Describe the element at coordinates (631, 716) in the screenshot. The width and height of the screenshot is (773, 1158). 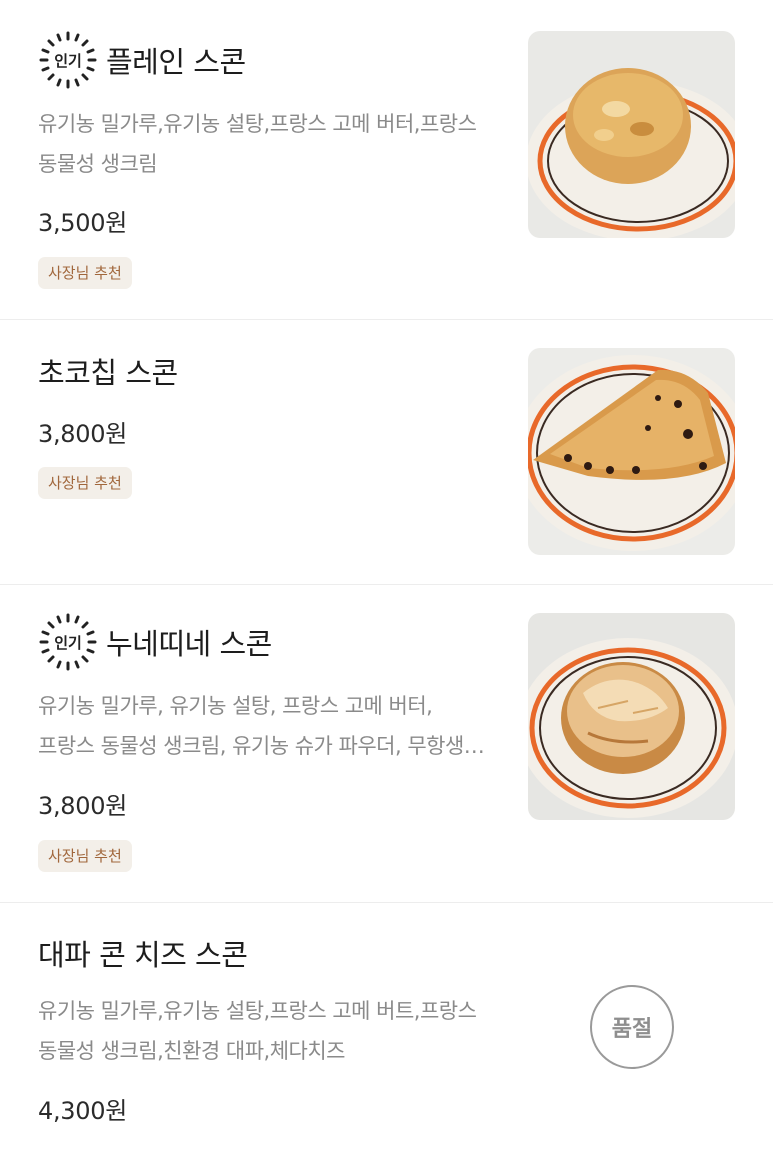
I see `nunettine-scone-image` at that location.